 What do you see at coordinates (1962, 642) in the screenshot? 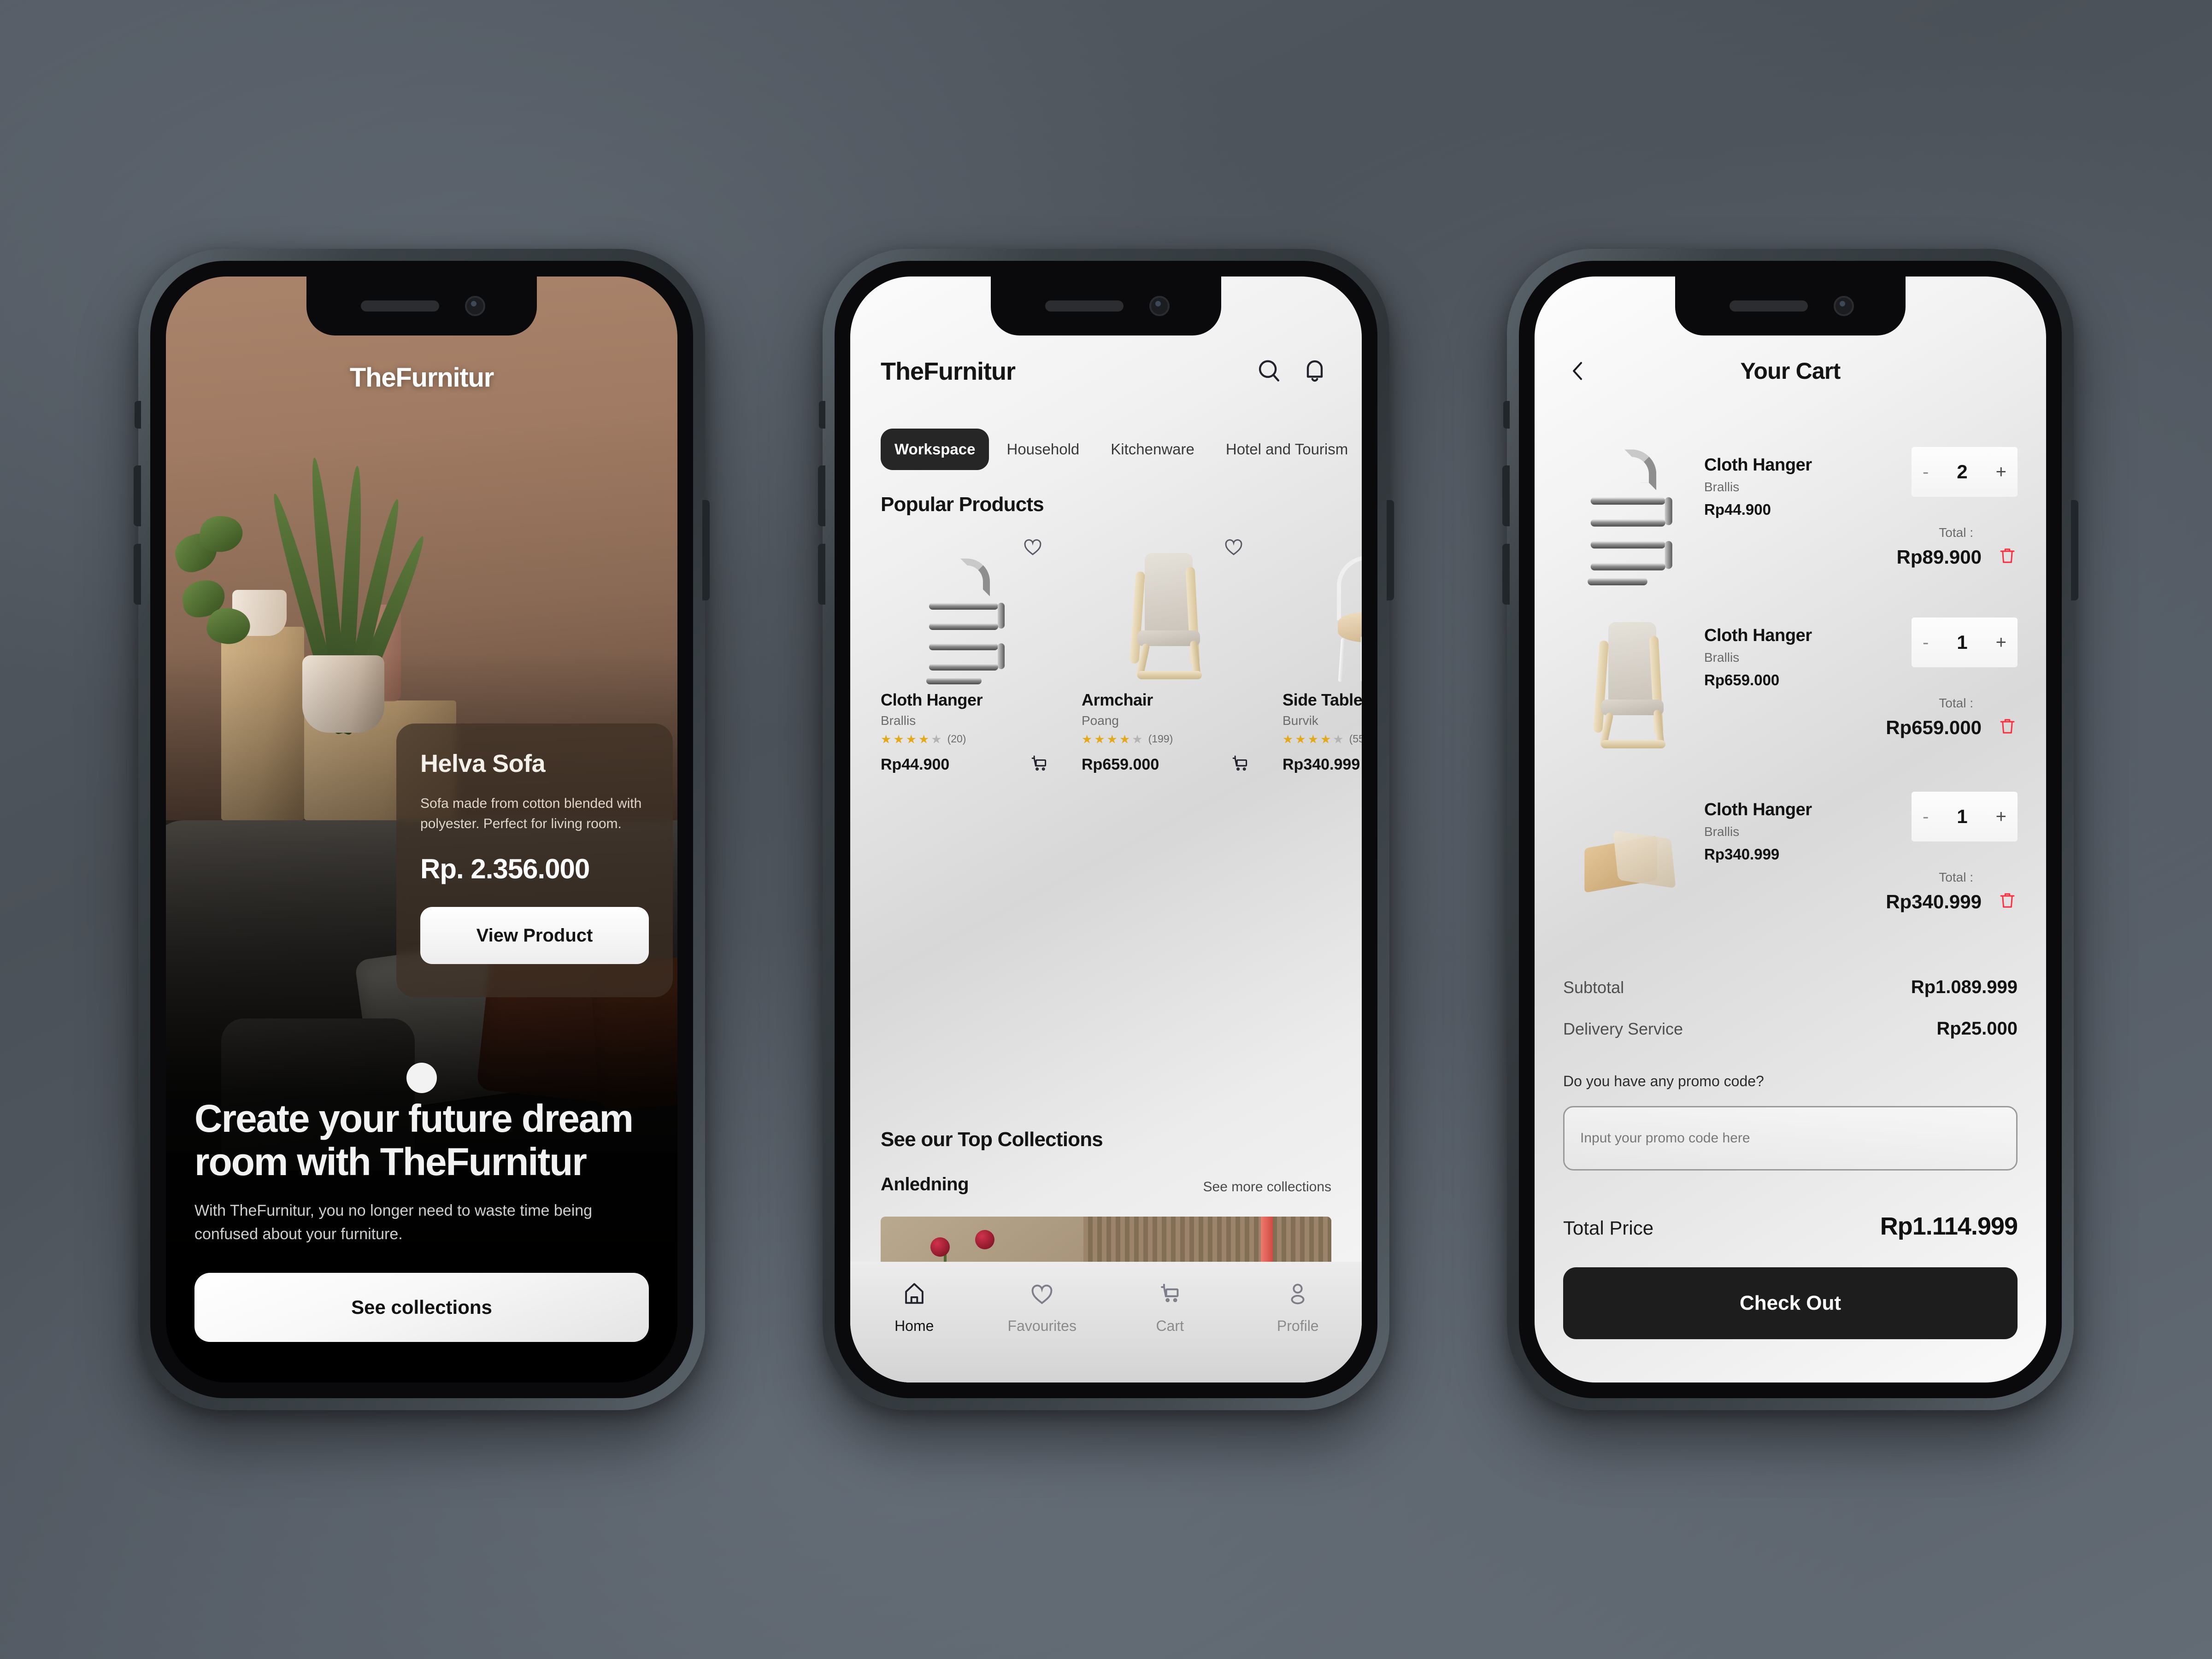
I see `quantity-value: 1` at bounding box center [1962, 642].